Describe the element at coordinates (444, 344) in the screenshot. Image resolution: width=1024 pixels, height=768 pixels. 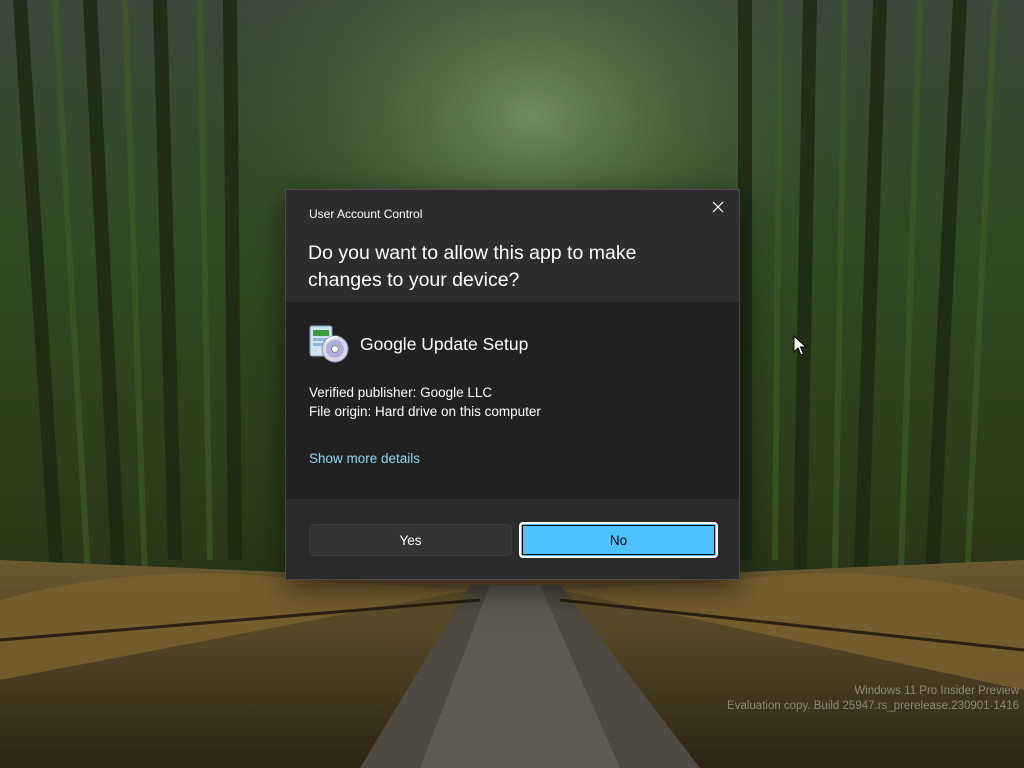
I see `app-name: Google Update Setup` at that location.